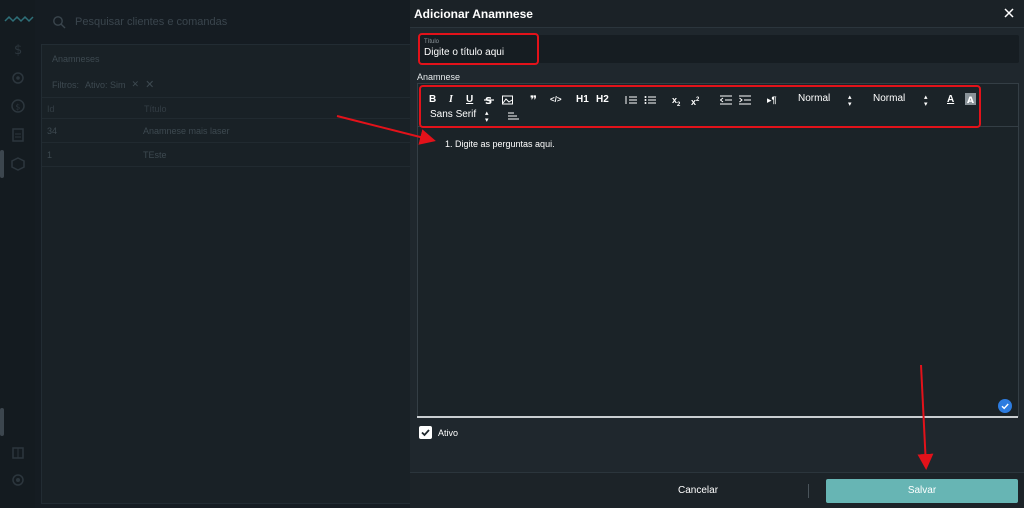 The height and width of the screenshot is (508, 1024). I want to click on grammar-check-icon, so click(1005, 406).